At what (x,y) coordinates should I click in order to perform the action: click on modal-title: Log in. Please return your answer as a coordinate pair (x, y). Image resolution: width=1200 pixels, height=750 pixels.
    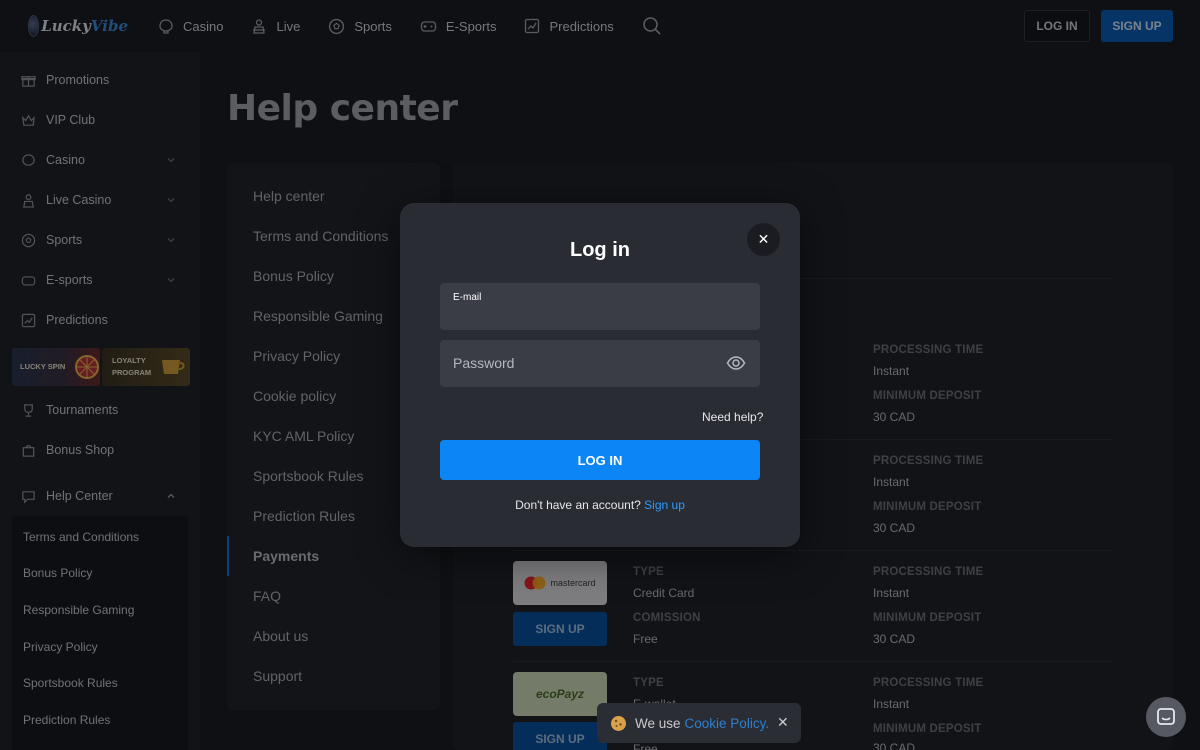
    Looking at the image, I should click on (600, 250).